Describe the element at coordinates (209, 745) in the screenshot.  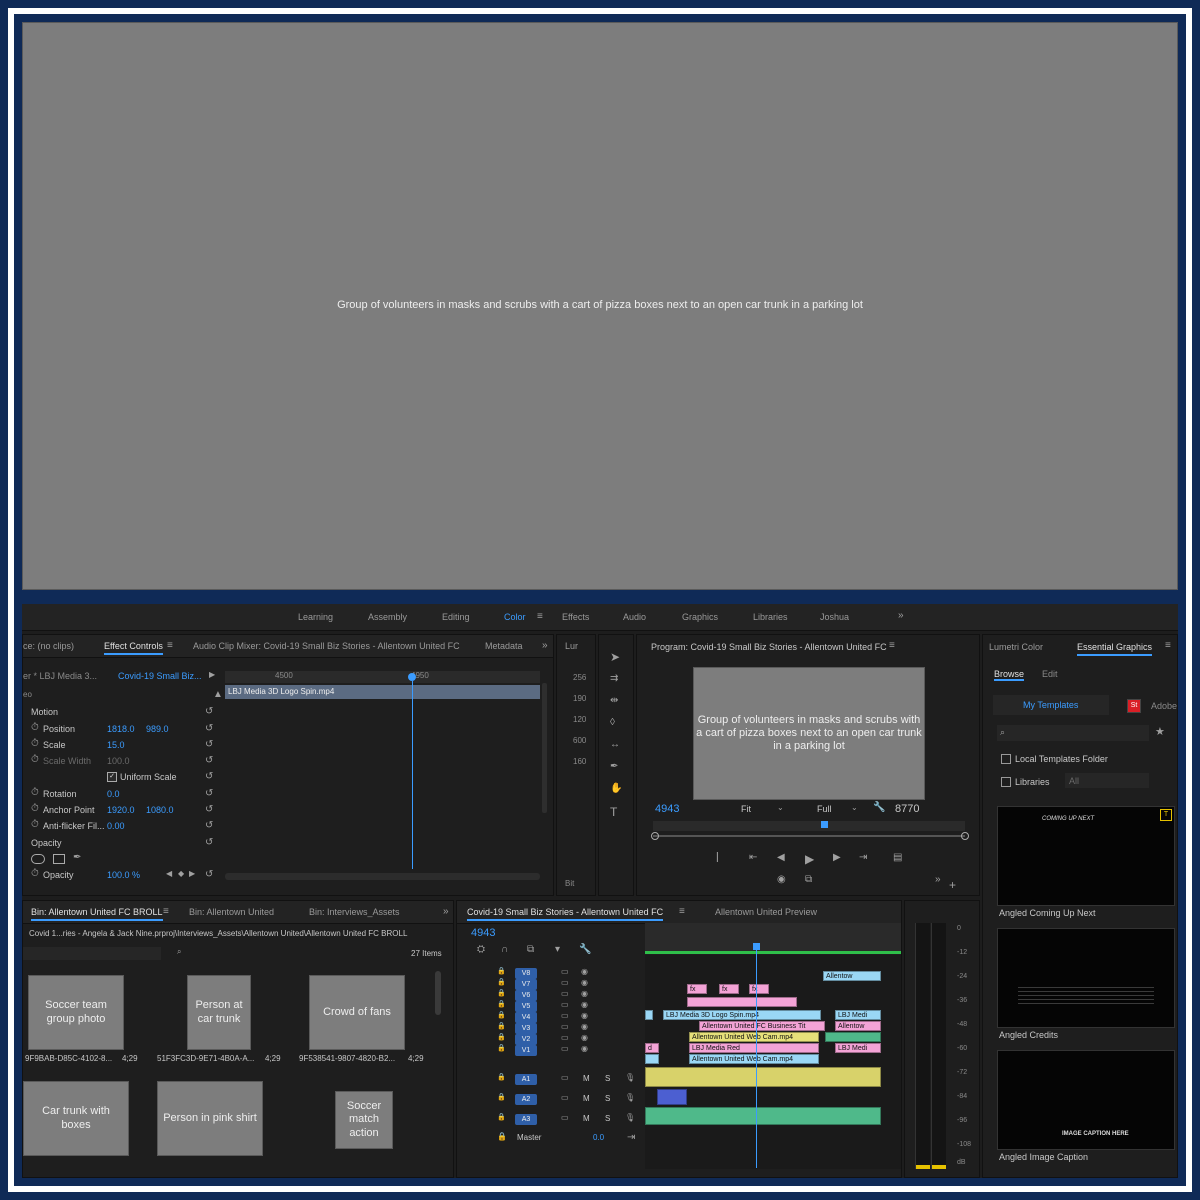
I see `reset-scale-icon: ↺` at that location.